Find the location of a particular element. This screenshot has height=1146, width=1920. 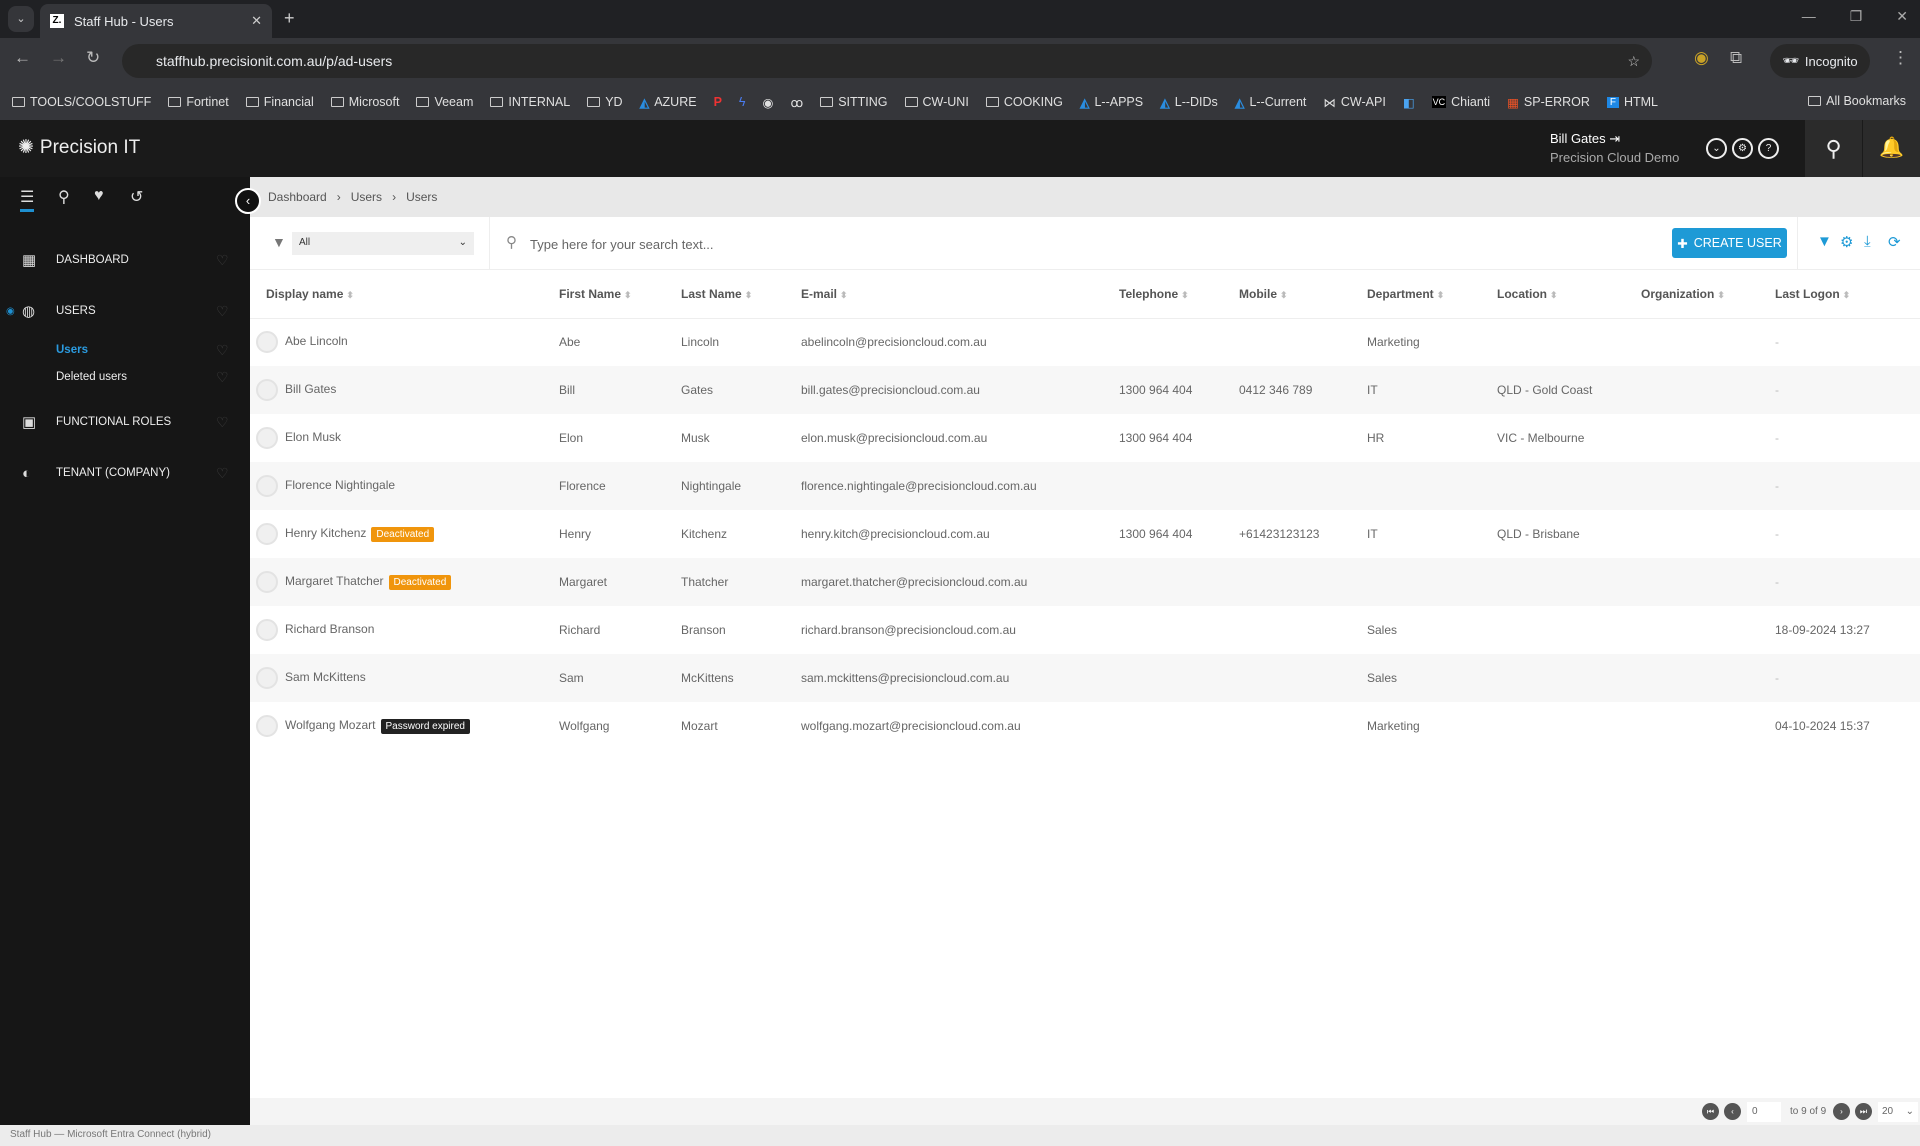

close-tab-icon: ✕ is located at coordinates (256, 21).